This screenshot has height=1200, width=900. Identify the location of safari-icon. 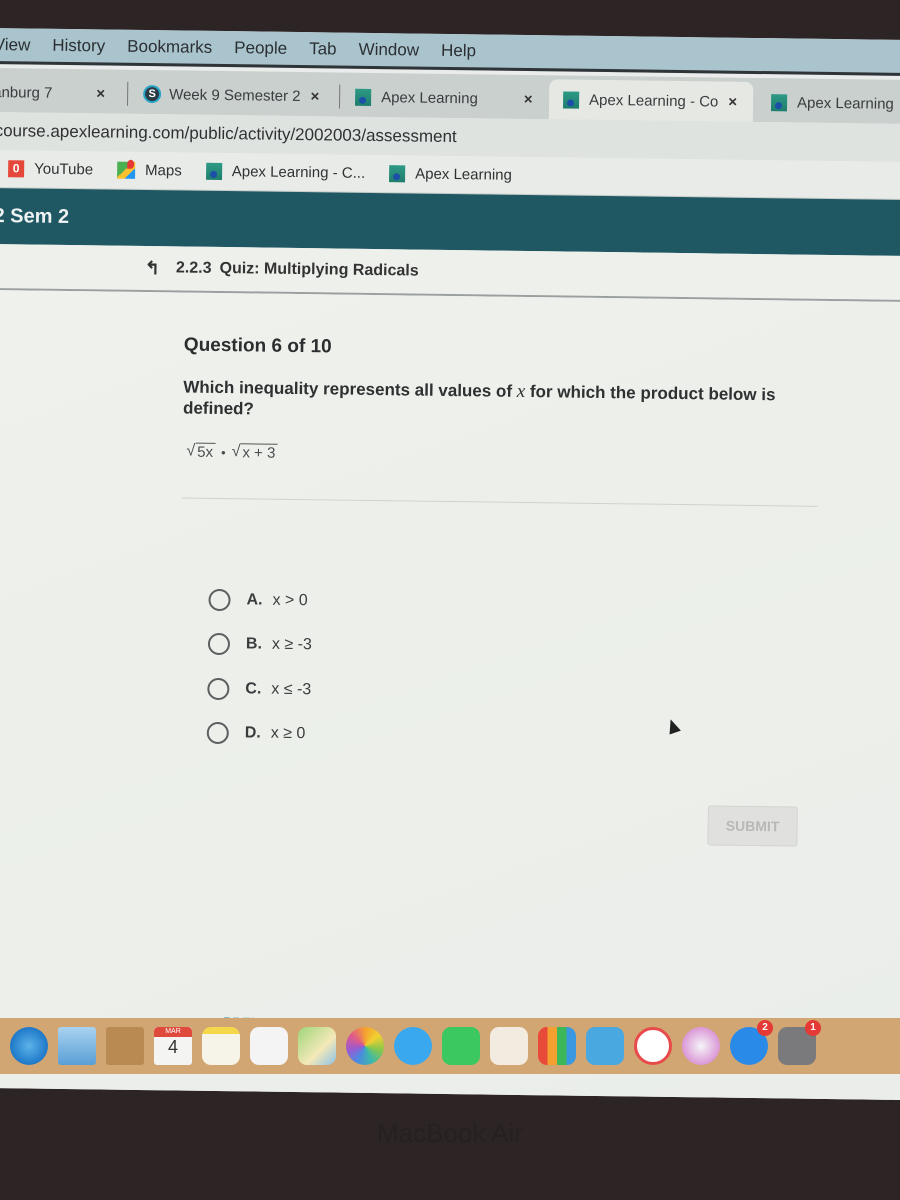
(29, 1046).